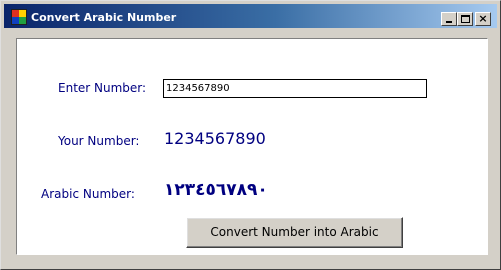 The height and width of the screenshot is (270, 501). I want to click on your-number-value: 1234567890, so click(215, 138).